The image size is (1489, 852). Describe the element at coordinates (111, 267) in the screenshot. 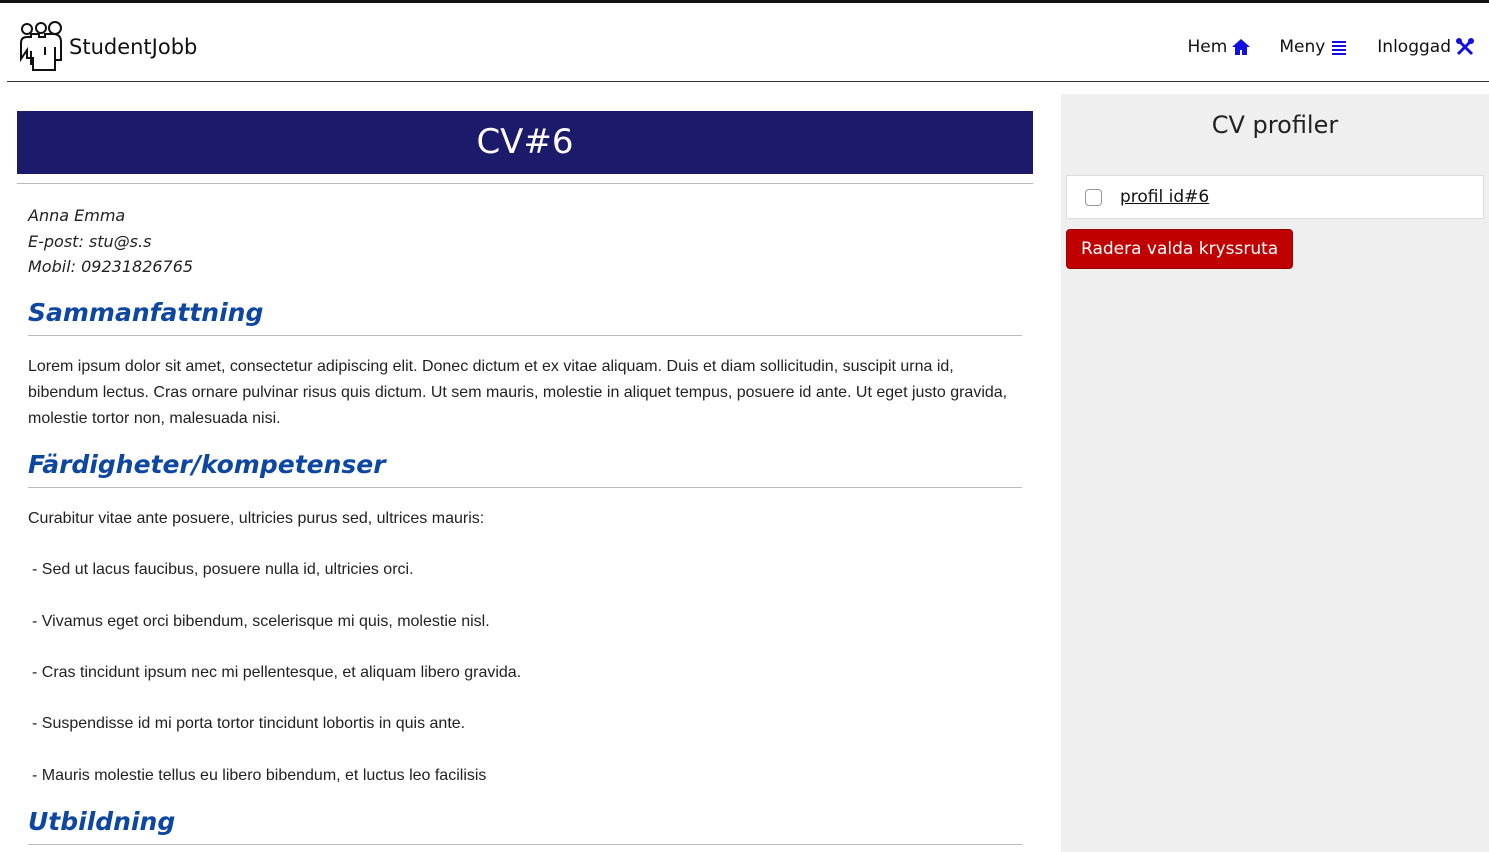

I see `contact-mobile: Mobil: 09231826765` at that location.